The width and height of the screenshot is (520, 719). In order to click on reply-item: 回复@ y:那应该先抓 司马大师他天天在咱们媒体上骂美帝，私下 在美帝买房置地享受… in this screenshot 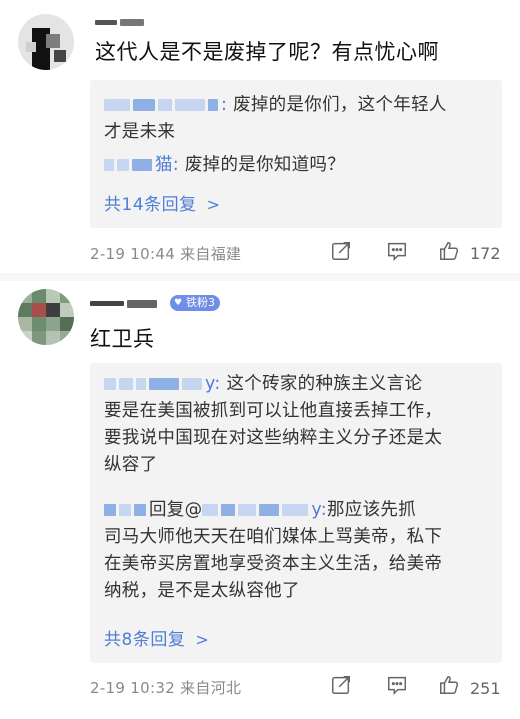, I will do `click(298, 551)`.